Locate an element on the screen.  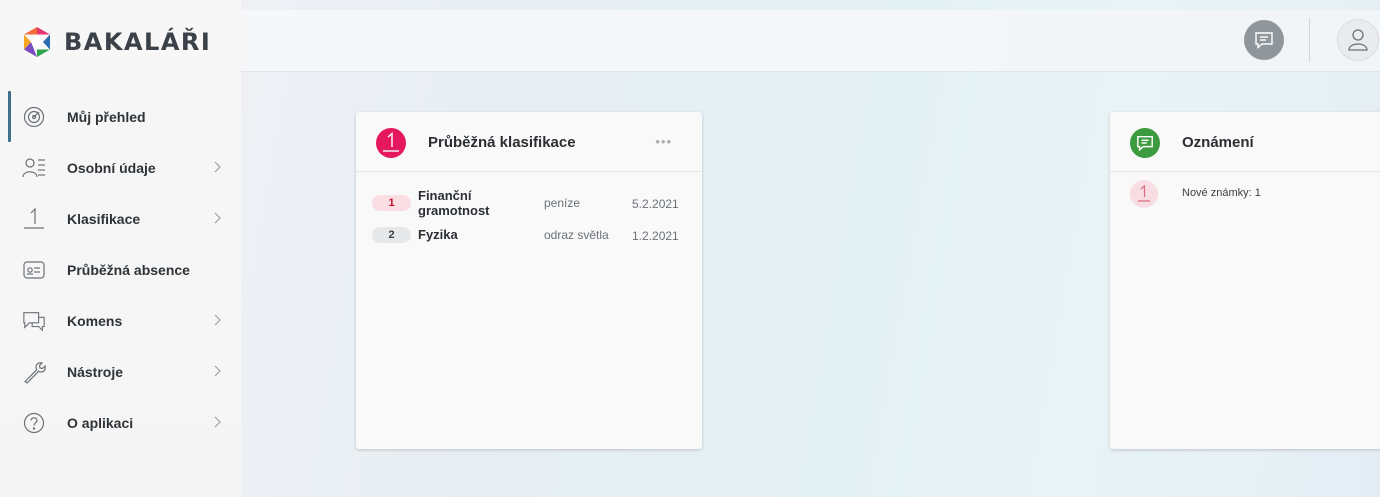
more-options-icon: ••• is located at coordinates (663, 141).